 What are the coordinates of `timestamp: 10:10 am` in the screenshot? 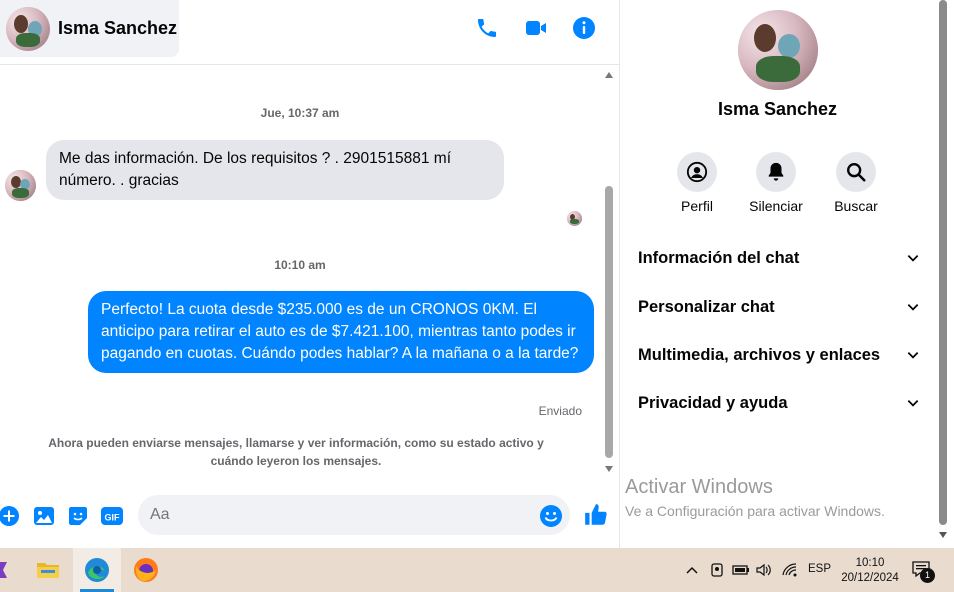 It's located at (300, 265).